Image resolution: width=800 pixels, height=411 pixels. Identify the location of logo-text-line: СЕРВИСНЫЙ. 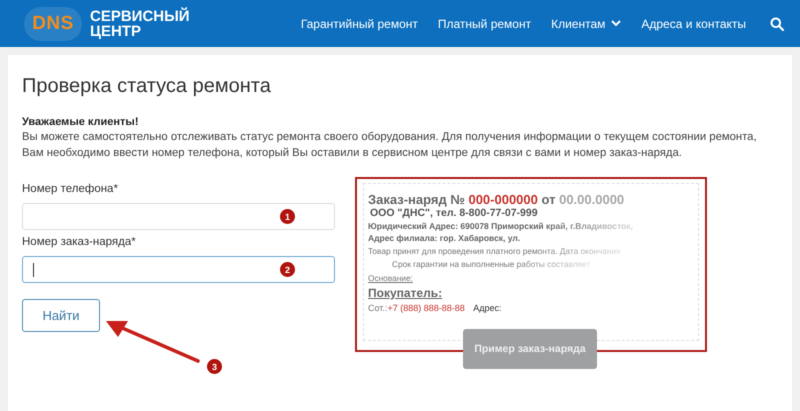
(140, 16).